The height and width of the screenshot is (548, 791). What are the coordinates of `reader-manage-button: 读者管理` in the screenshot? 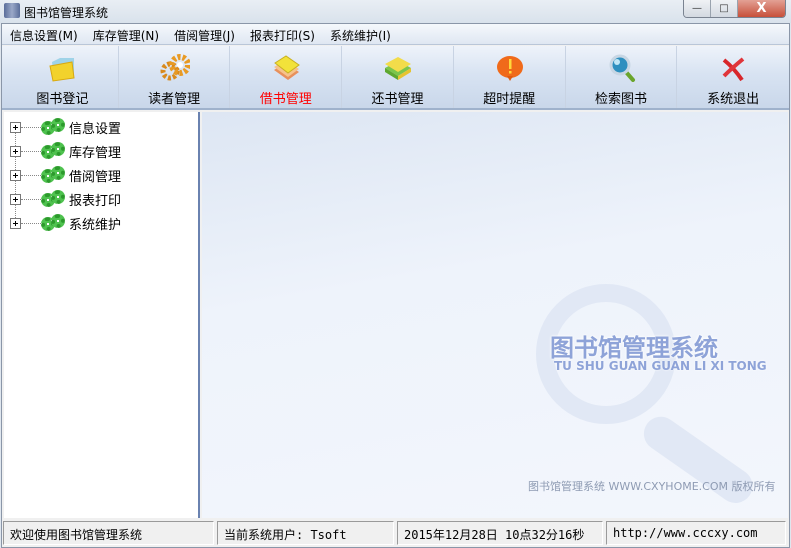 It's located at (175, 77).